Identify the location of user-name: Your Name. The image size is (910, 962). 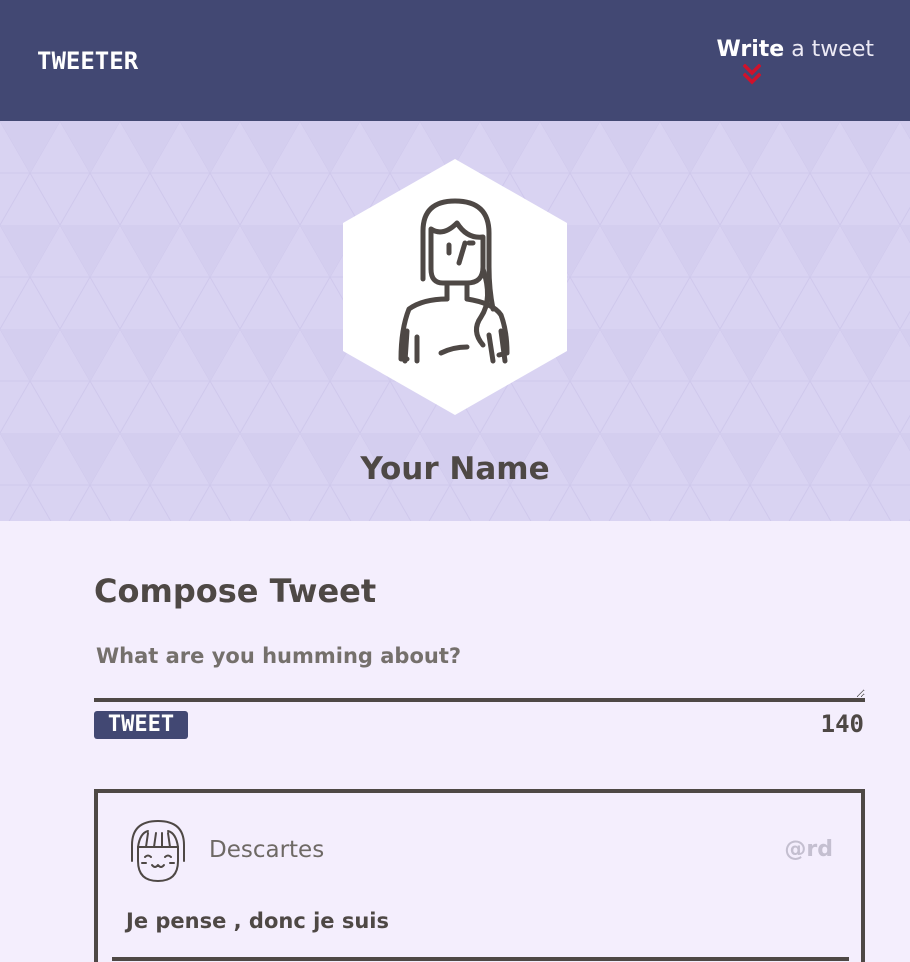
(455, 469).